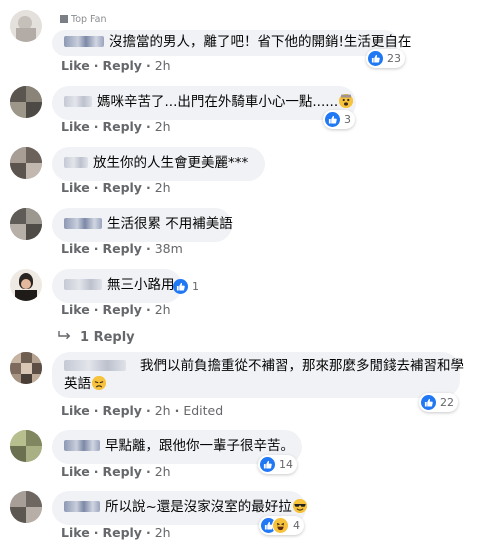 The image size is (494, 547). Describe the element at coordinates (142, 410) in the screenshot. I see `comment-actions: Like · Reply · 2h · Edited` at that location.